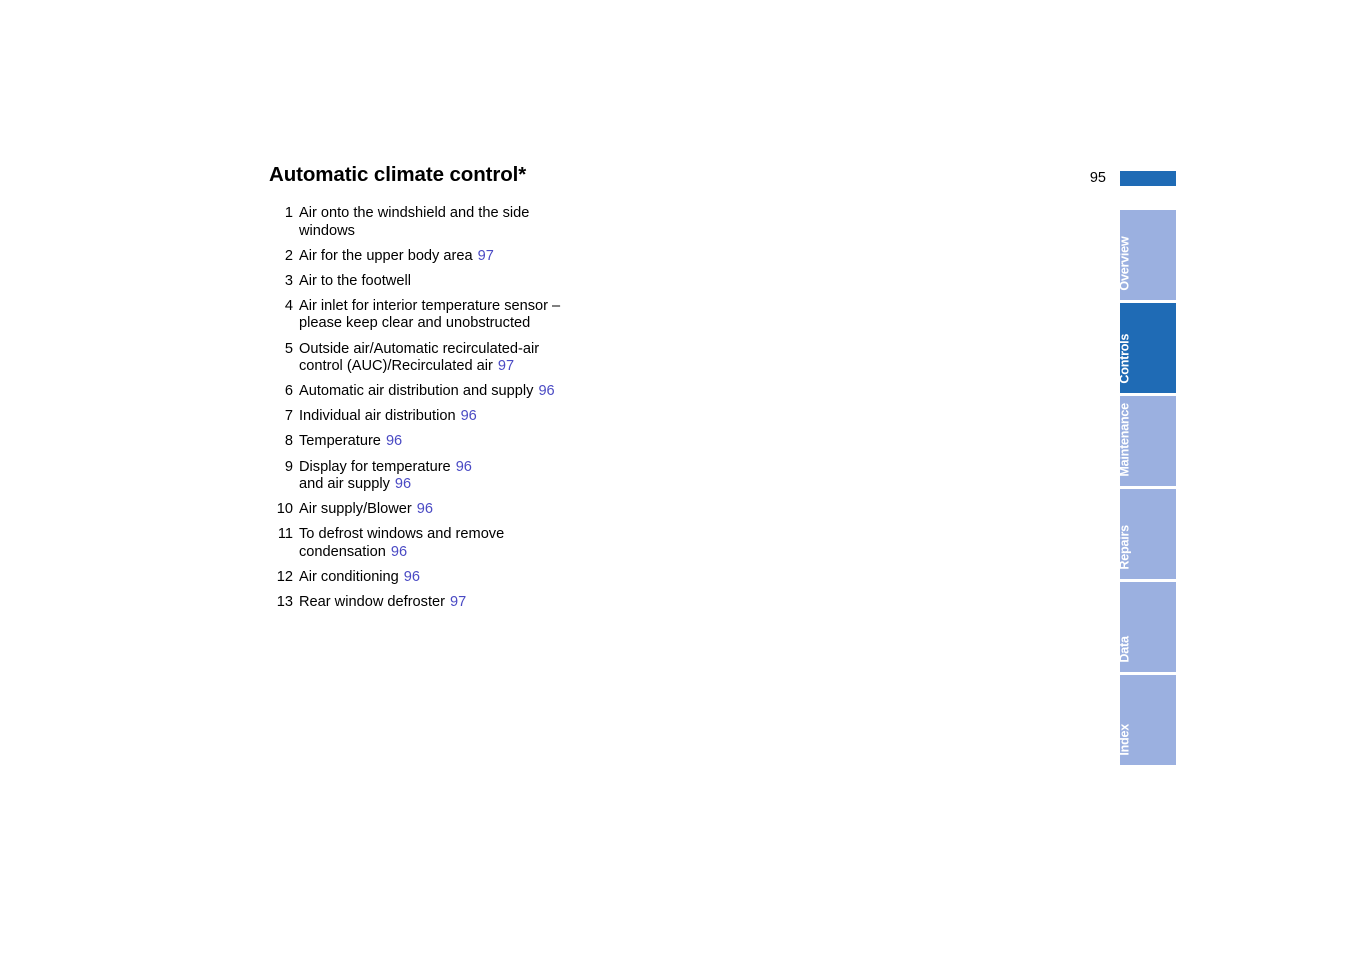 The height and width of the screenshot is (954, 1351). Describe the element at coordinates (288, 348) in the screenshot. I see `legend-item-number: 5` at that location.